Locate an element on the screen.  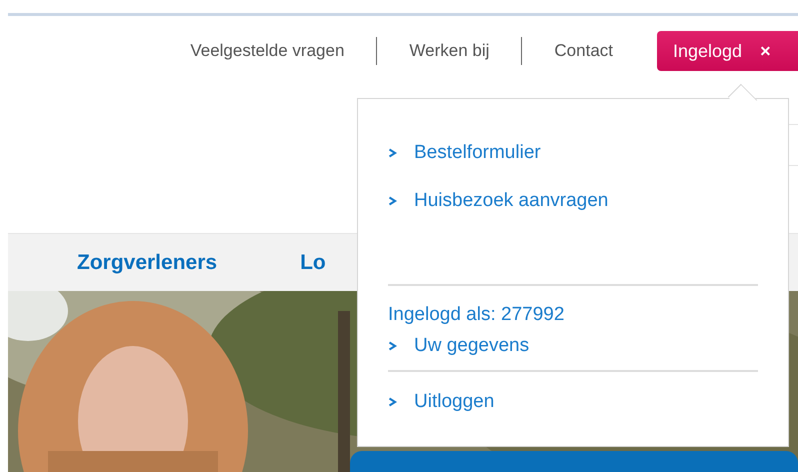
nav-link: Zorgverleners is located at coordinates (147, 262).